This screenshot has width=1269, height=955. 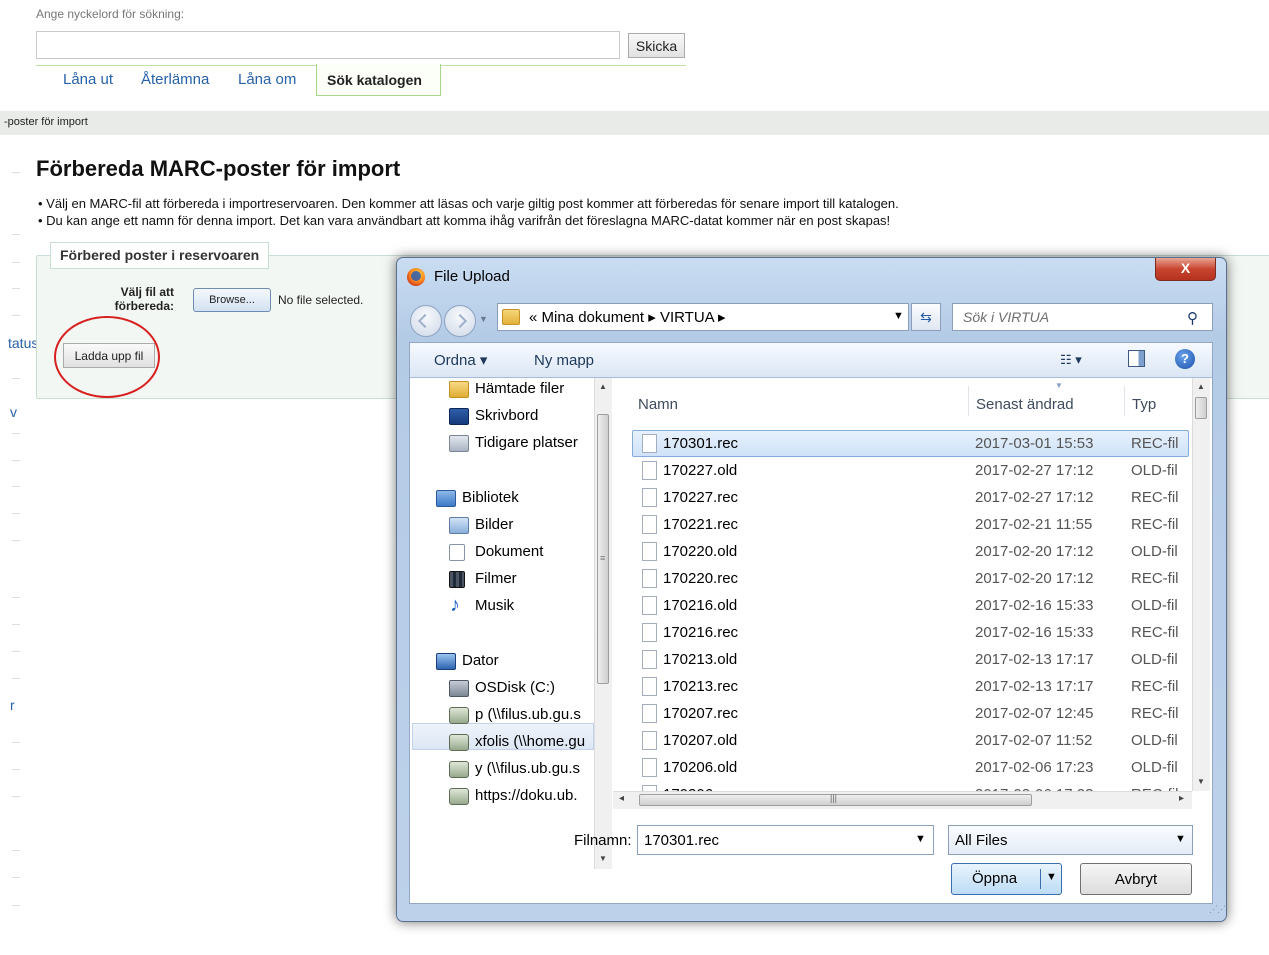 What do you see at coordinates (467, 661) in the screenshot?
I see `nav-item-dator: Dator` at bounding box center [467, 661].